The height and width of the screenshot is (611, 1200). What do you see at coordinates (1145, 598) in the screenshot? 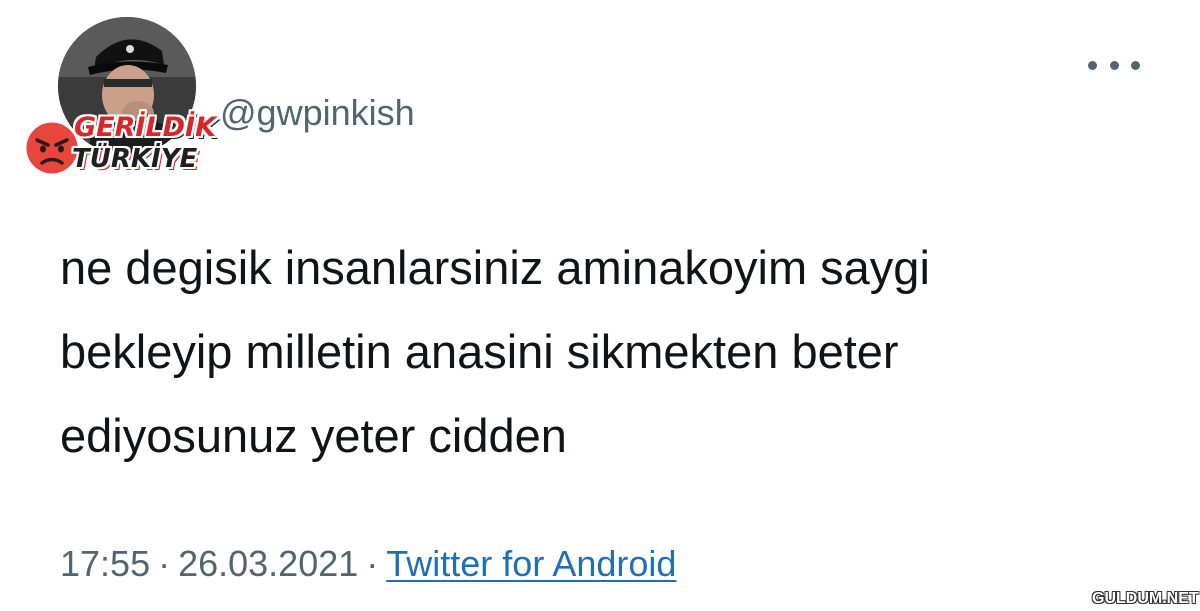
I see `watermark: GULDUM.NET` at bounding box center [1145, 598].